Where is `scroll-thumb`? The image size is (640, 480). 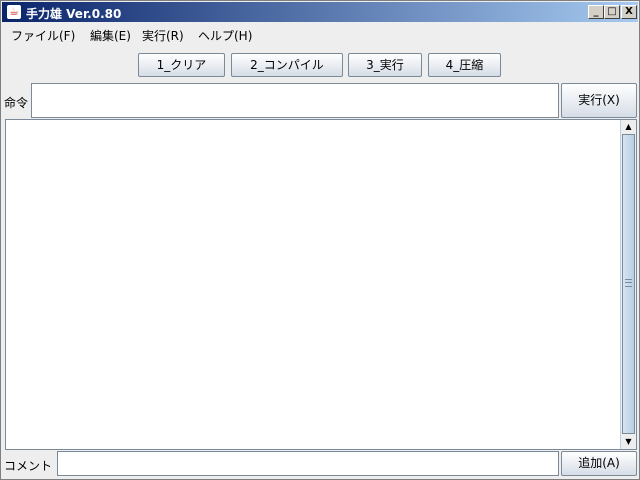
scroll-thumb is located at coordinates (628, 284).